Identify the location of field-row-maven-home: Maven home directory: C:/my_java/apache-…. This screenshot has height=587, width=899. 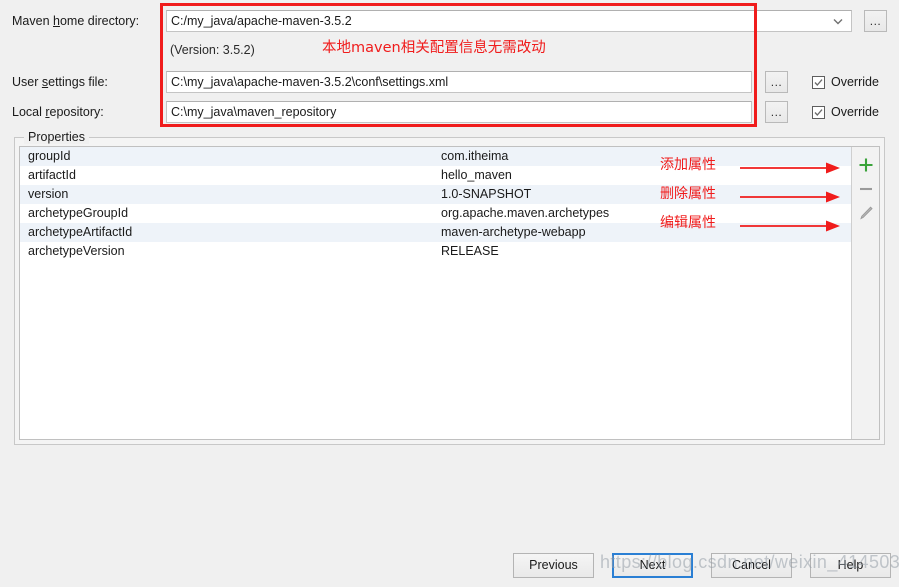
(449, 21).